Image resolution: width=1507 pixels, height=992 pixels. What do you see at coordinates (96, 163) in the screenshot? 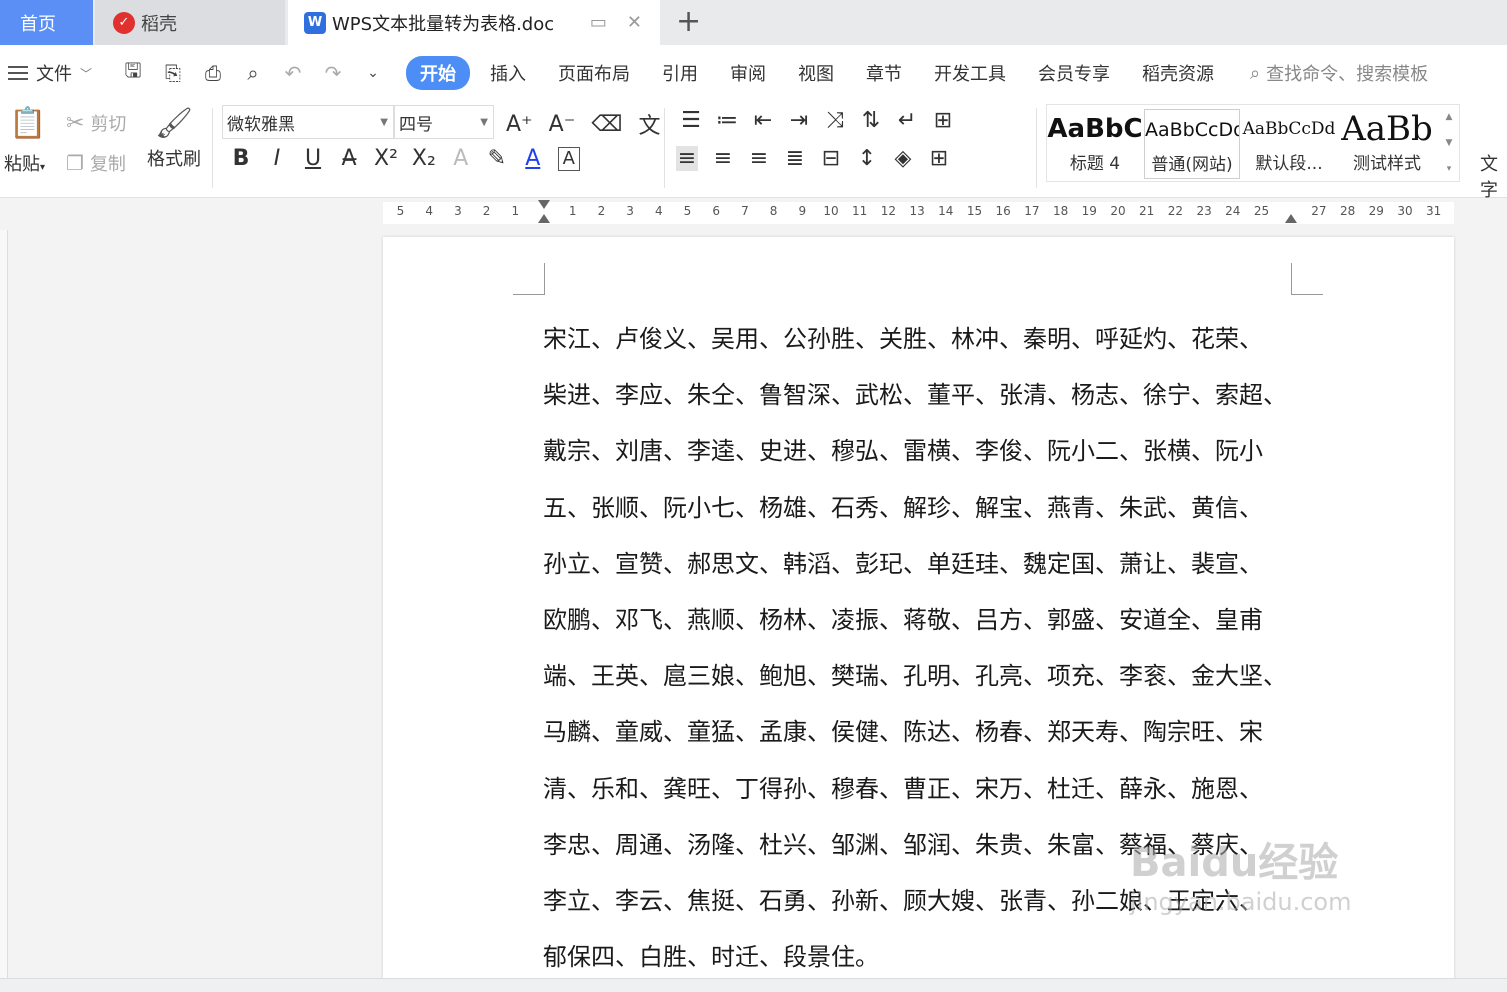
I see `copy-button: ❐ 复制` at bounding box center [96, 163].